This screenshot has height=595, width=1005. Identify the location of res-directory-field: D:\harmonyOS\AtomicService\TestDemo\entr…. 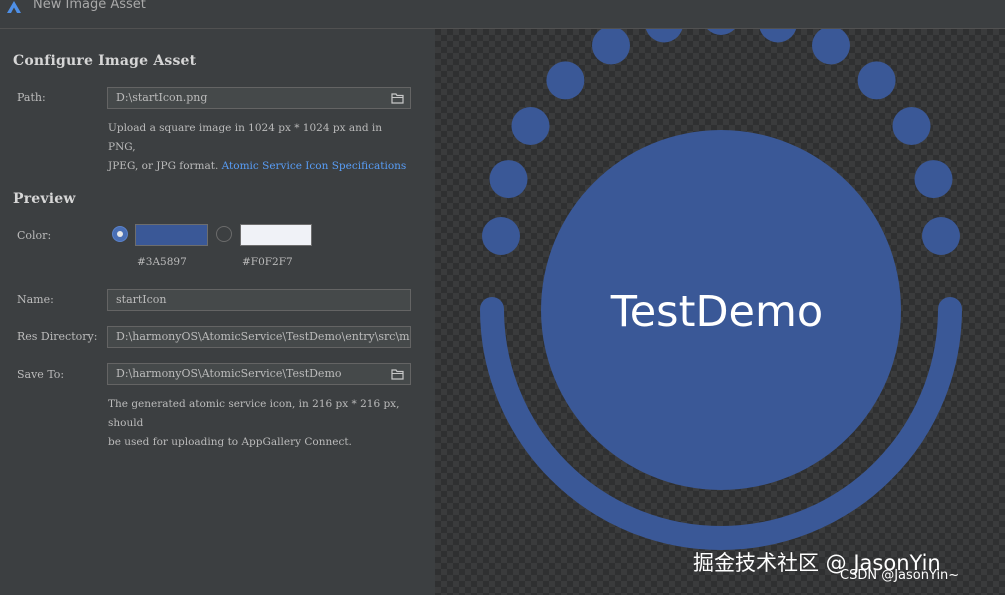
(259, 337).